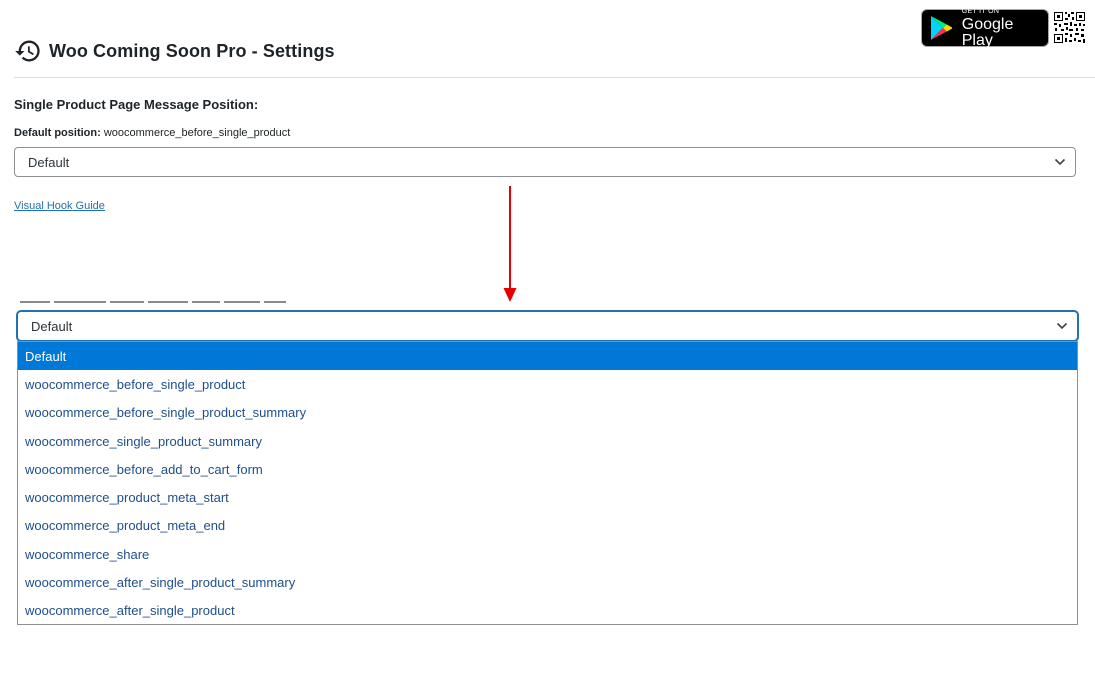 The width and height of the screenshot is (1095, 694). Describe the element at coordinates (547, 611) in the screenshot. I see `dropdown-option: woocommerce_after_single_product` at that location.